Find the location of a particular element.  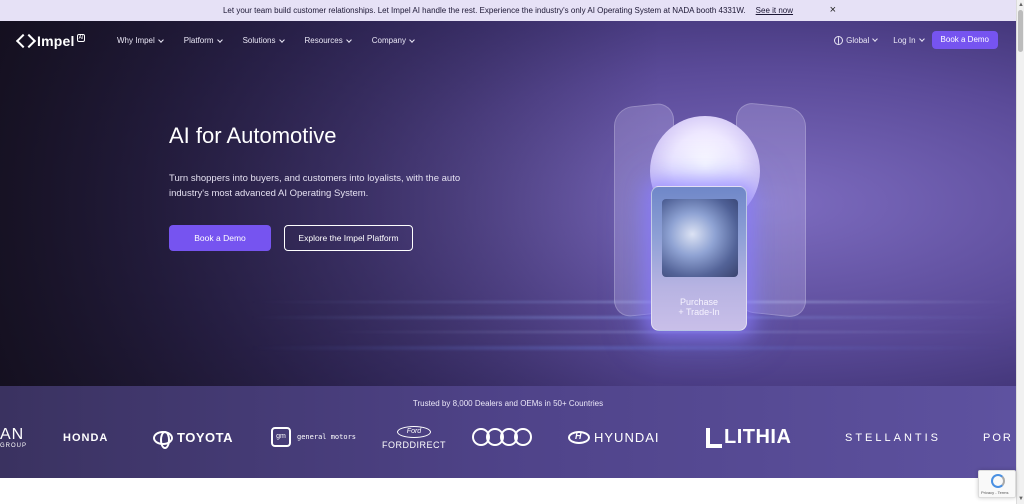

card-label: Purchase + Trade-In is located at coordinates (699, 307).